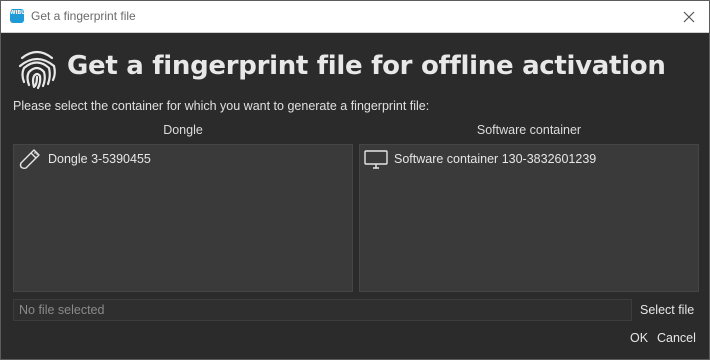  I want to click on list-item-software-container: Software container 130-3832601239, so click(480, 159).